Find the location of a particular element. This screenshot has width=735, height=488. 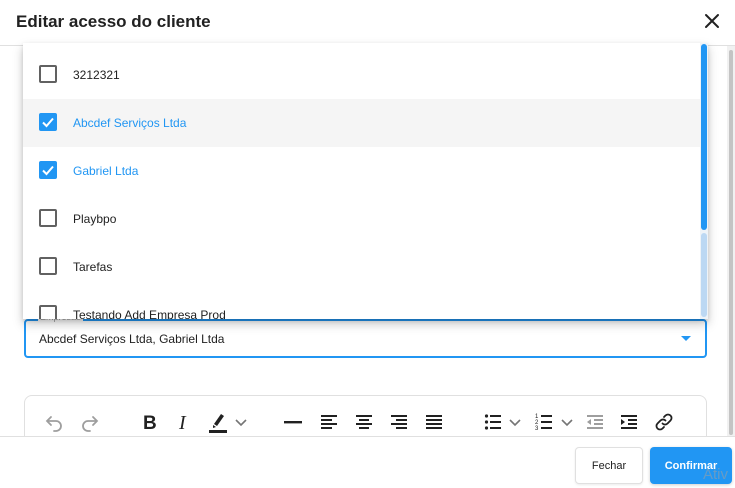

ordered-list-icon: 123 is located at coordinates (544, 422).